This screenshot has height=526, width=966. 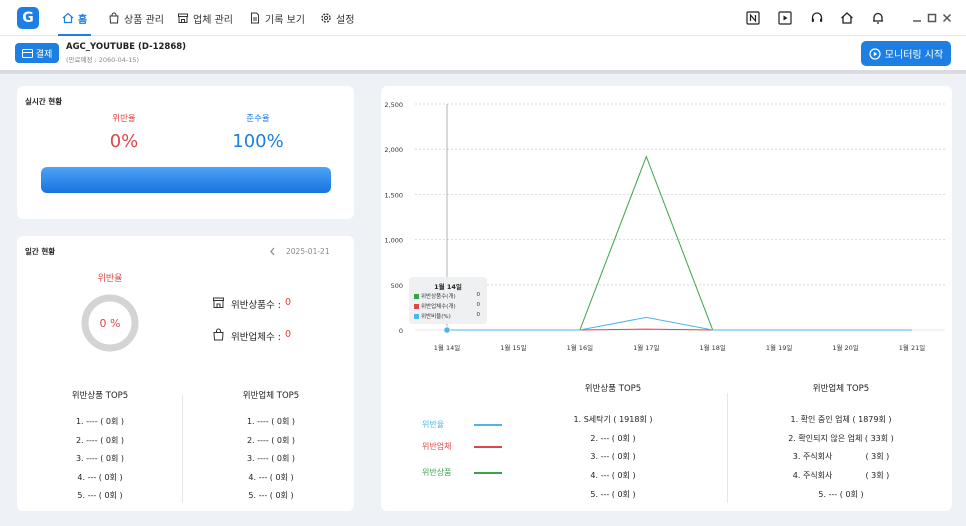 I want to click on document-icon, so click(x=255, y=18).